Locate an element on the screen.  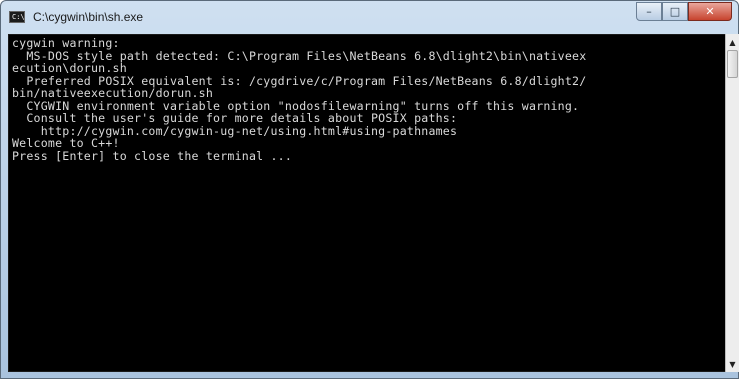
console-icon: C:\ is located at coordinates (17, 17).